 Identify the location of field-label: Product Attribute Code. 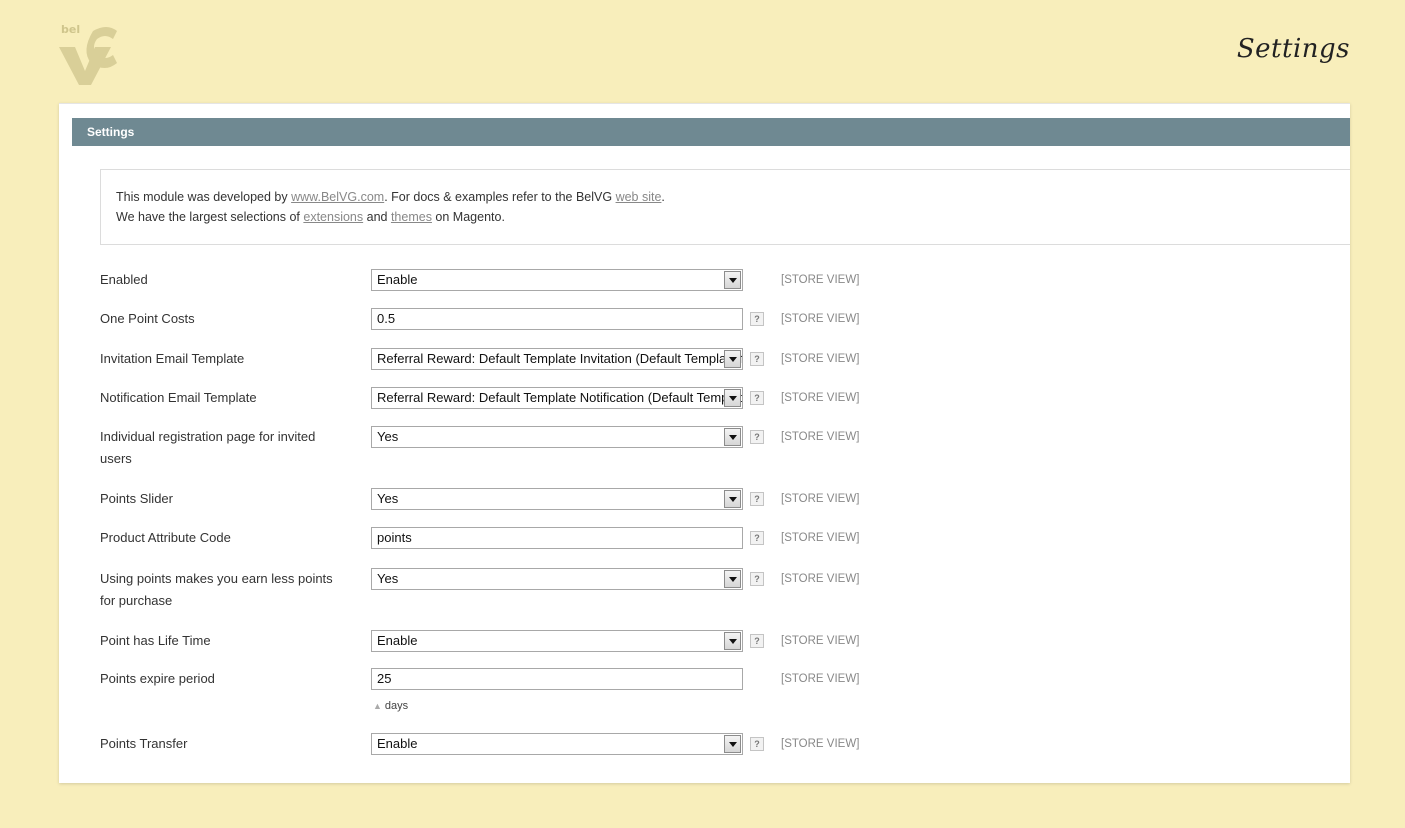
(165, 537).